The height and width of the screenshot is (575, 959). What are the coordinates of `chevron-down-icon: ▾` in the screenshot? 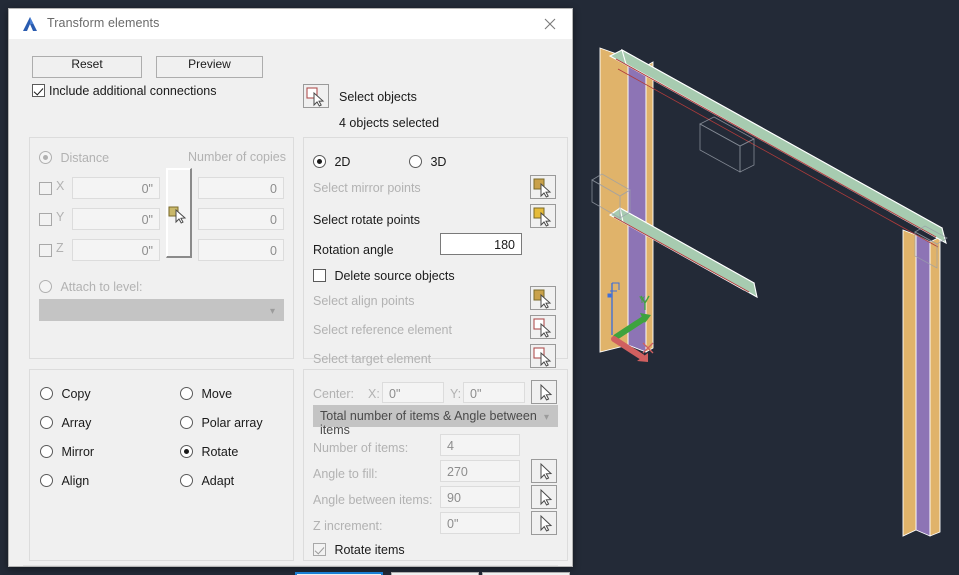 It's located at (272, 311).